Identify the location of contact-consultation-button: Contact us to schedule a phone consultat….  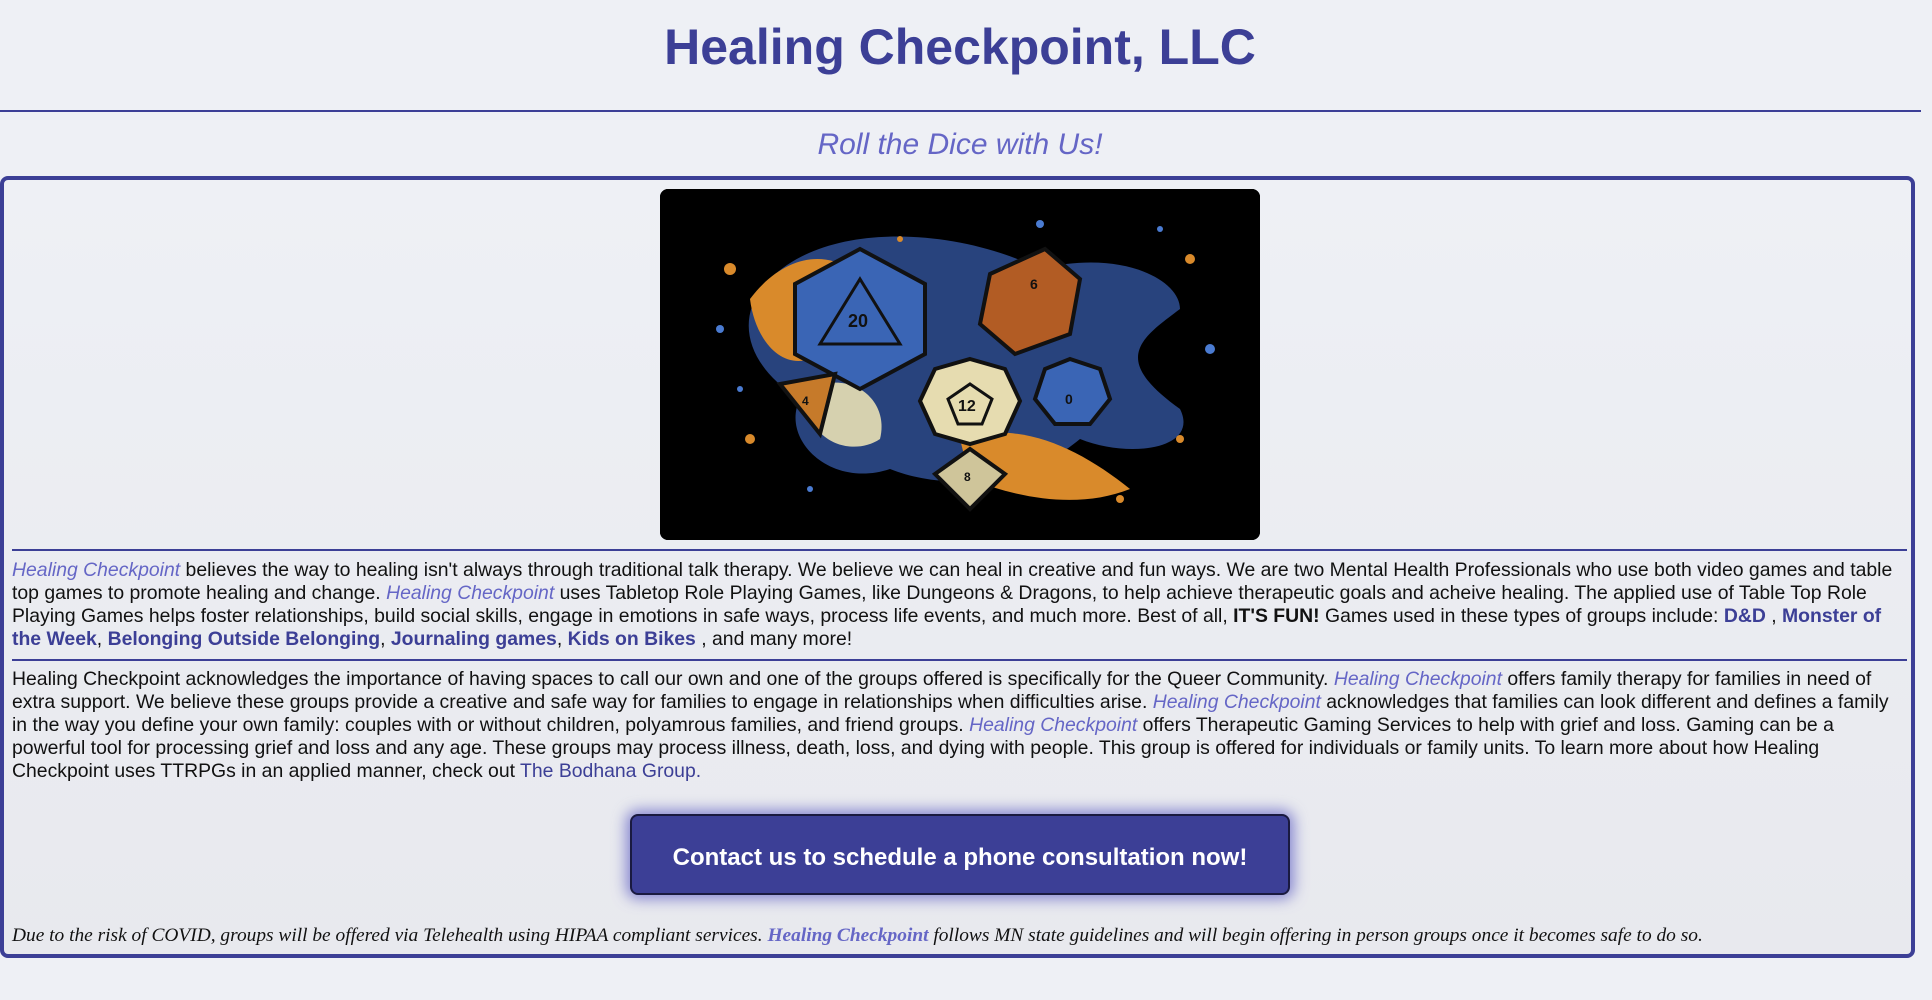
(960, 854).